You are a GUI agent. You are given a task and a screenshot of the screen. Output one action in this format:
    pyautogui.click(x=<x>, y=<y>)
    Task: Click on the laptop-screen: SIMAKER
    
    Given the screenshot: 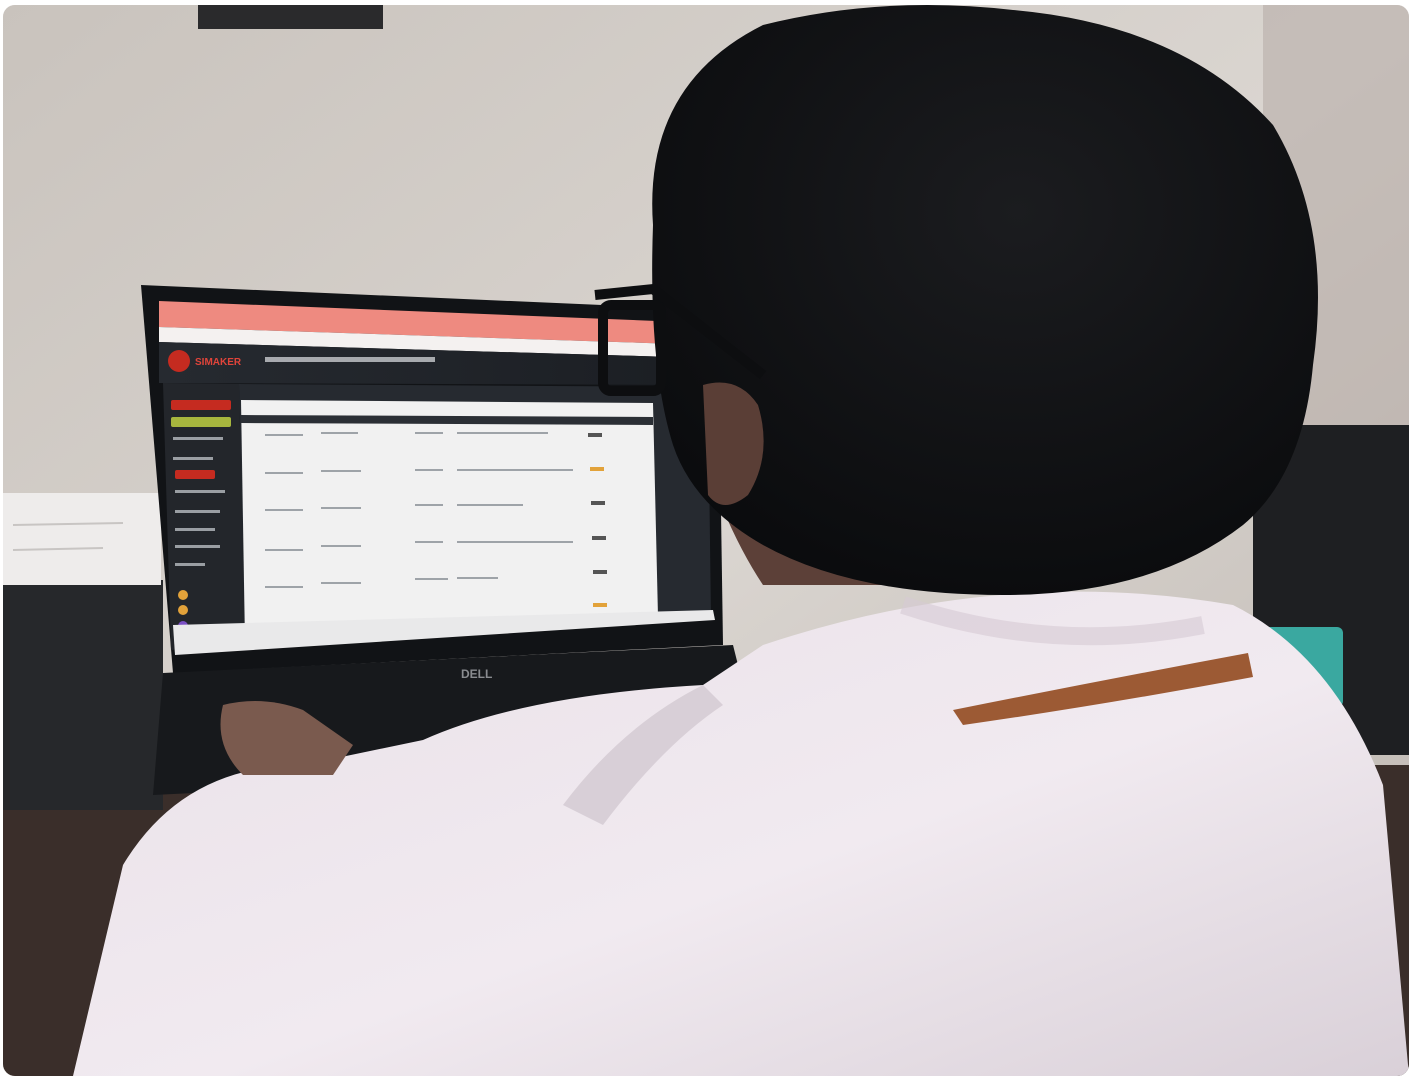 What is the action you would take?
    pyautogui.click(x=437, y=478)
    